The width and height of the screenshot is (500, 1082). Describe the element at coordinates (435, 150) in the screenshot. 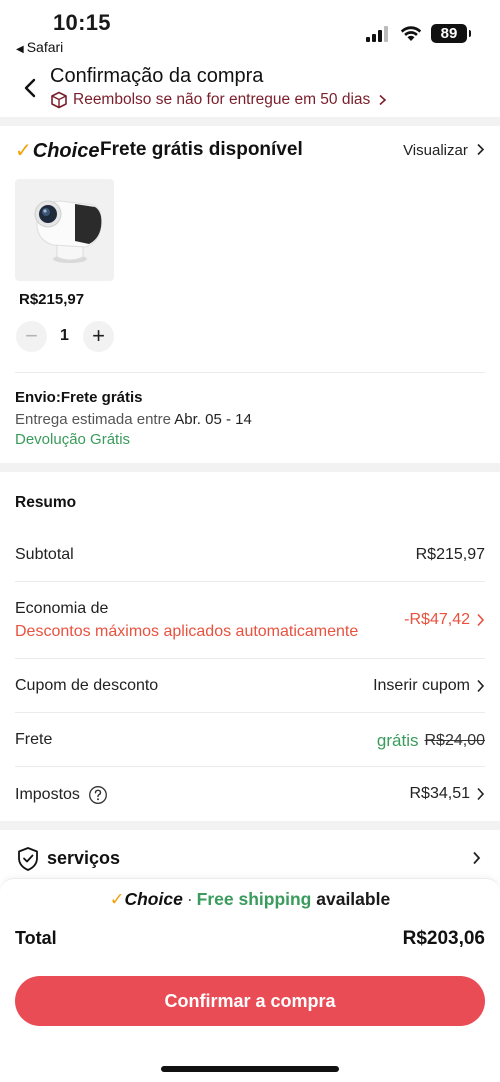

I see `view-link-label: Visualizar` at that location.